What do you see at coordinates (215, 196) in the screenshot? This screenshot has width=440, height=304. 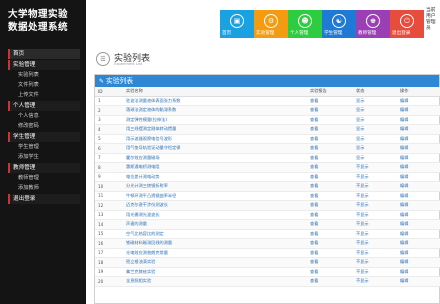 I see `experiment-name-link: 牛顿环测平凸透镜曲率半径` at bounding box center [215, 196].